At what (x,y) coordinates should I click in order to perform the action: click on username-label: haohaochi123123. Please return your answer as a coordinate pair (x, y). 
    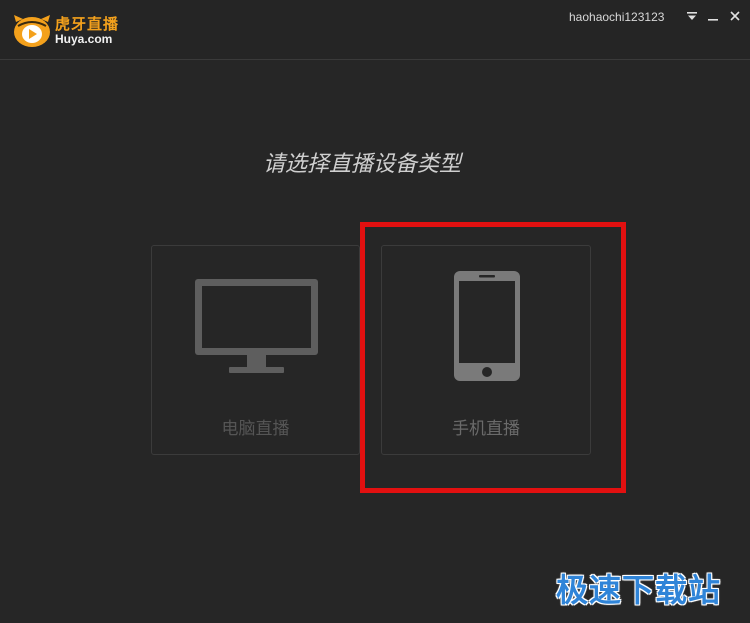
    Looking at the image, I should click on (616, 17).